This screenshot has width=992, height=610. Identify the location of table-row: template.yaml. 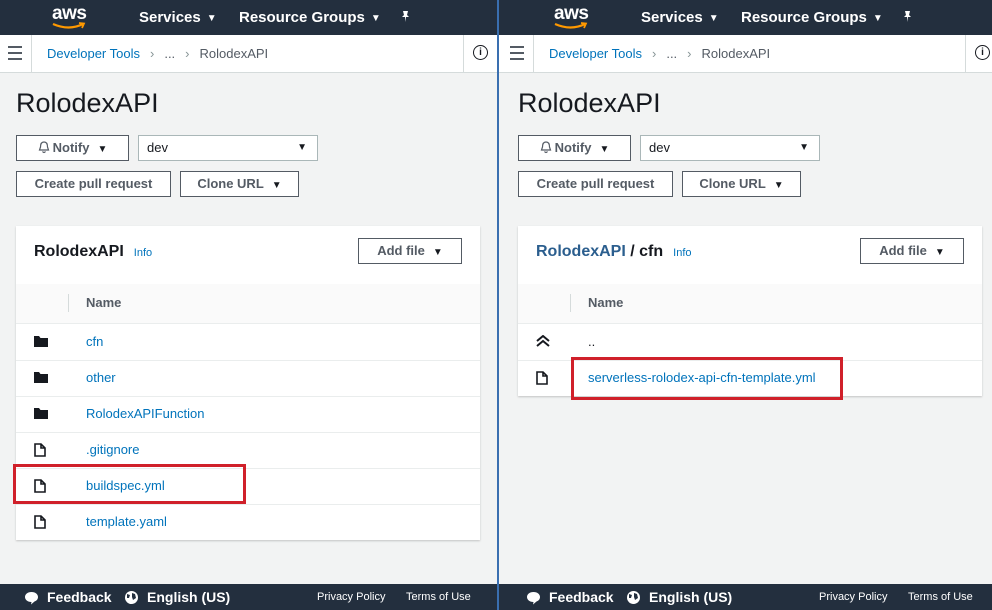
(248, 522).